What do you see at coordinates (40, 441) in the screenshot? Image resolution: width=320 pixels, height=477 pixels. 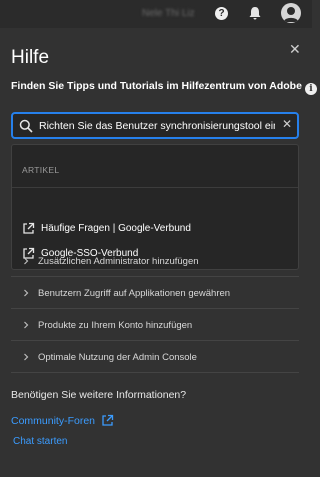 I see `start-chat-link: Chat starten` at bounding box center [40, 441].